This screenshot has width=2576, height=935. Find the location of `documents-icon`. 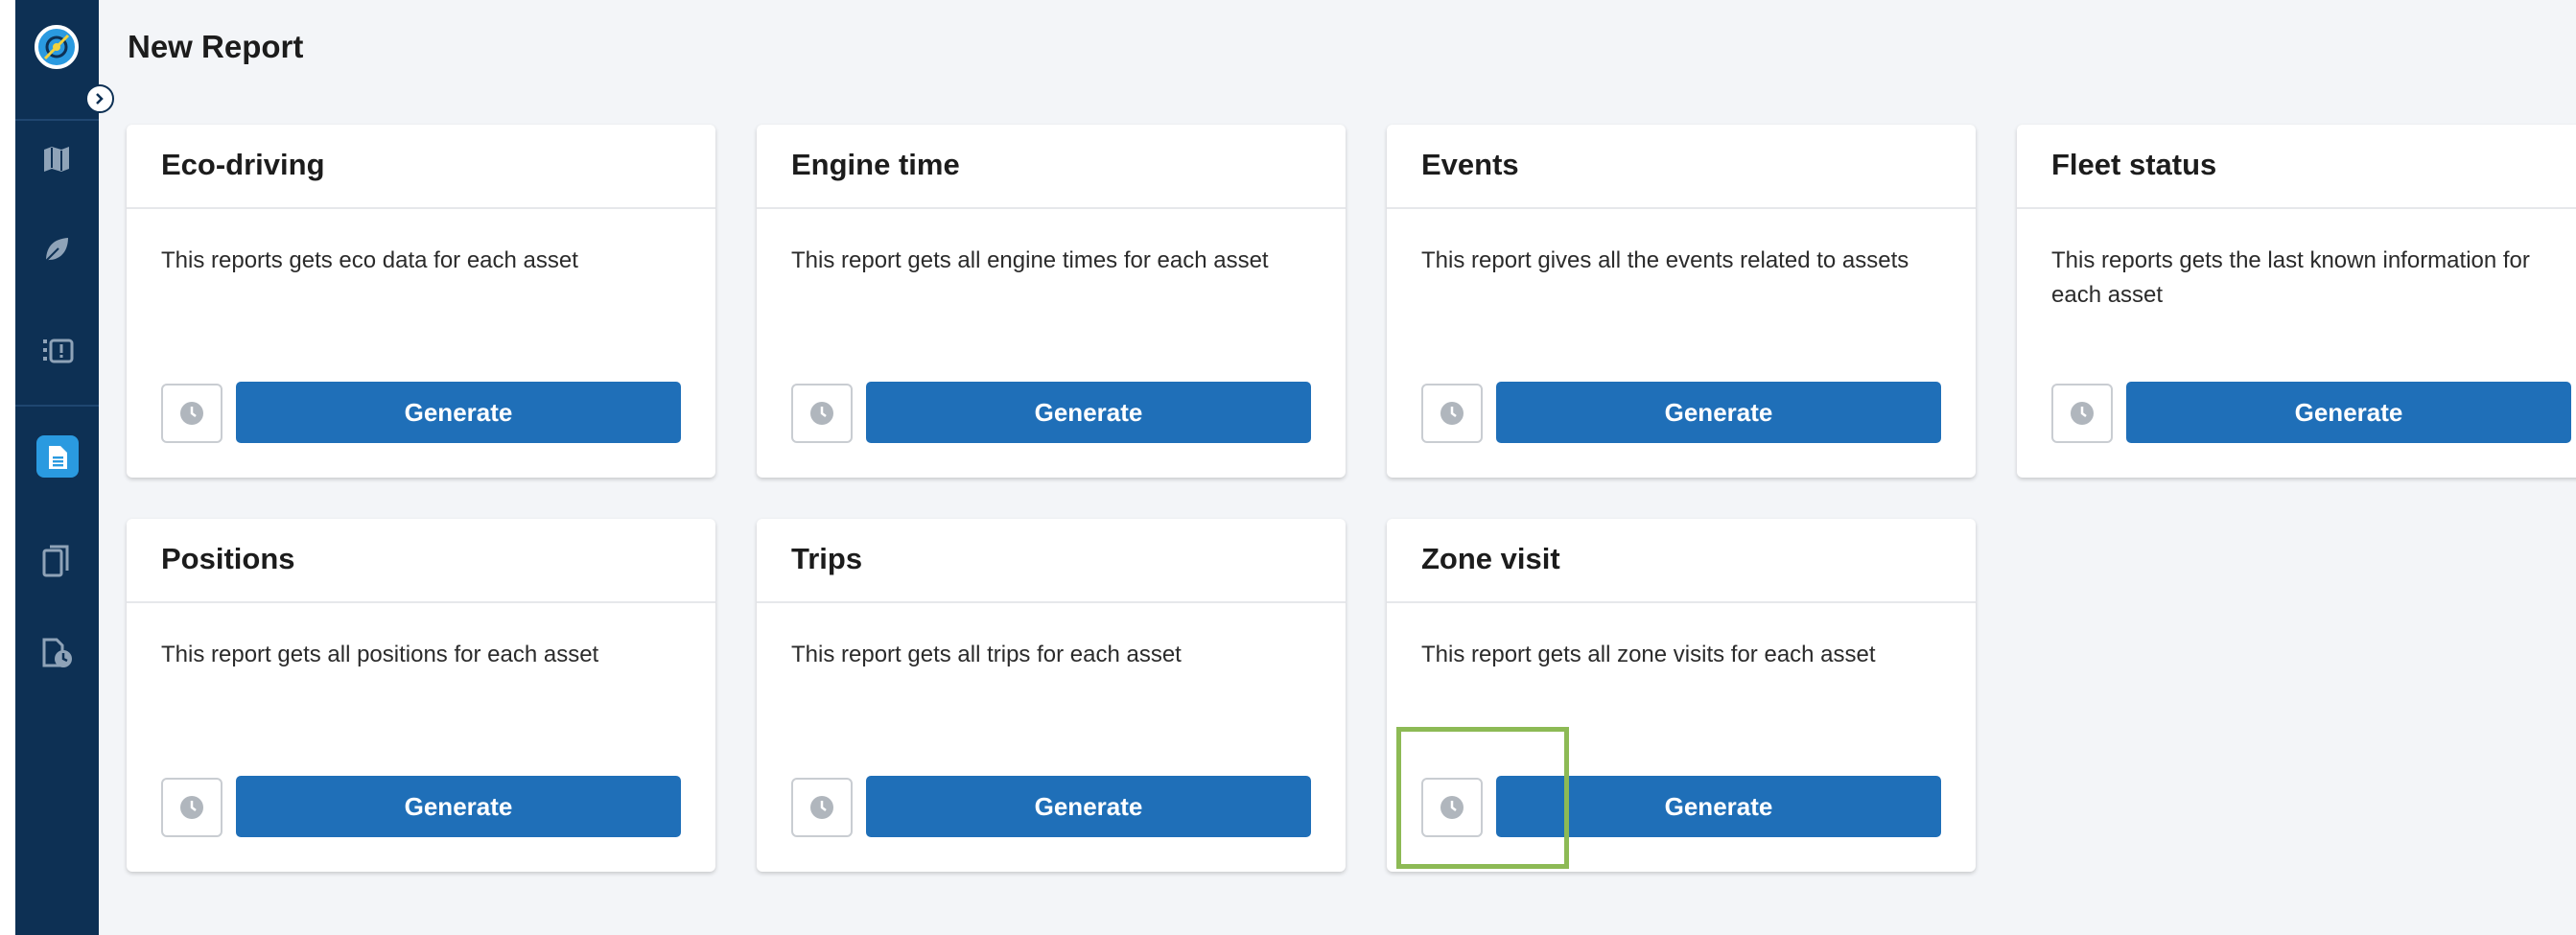

documents-icon is located at coordinates (55, 561).